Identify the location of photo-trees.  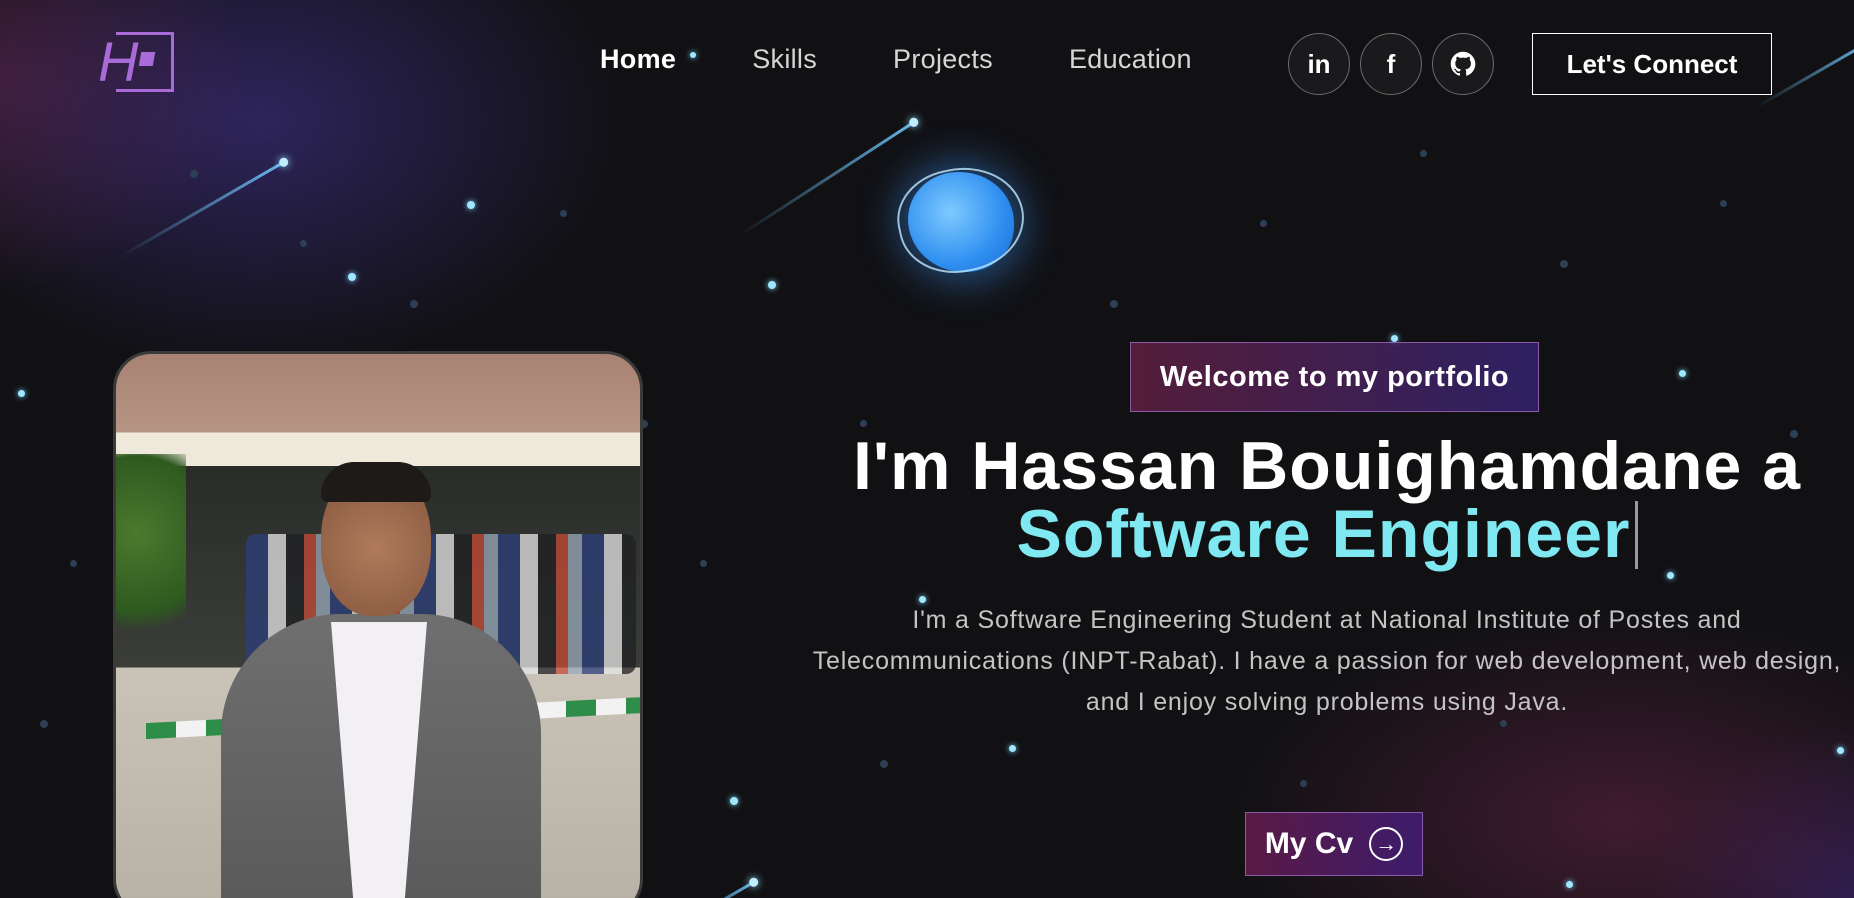
(151, 554).